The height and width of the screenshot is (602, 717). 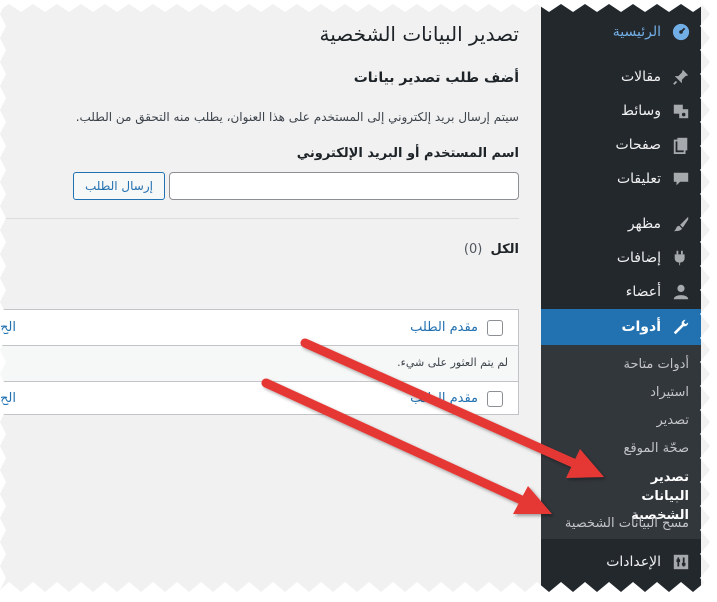 I want to click on sidebar-item-label: تعليقات, so click(x=638, y=179).